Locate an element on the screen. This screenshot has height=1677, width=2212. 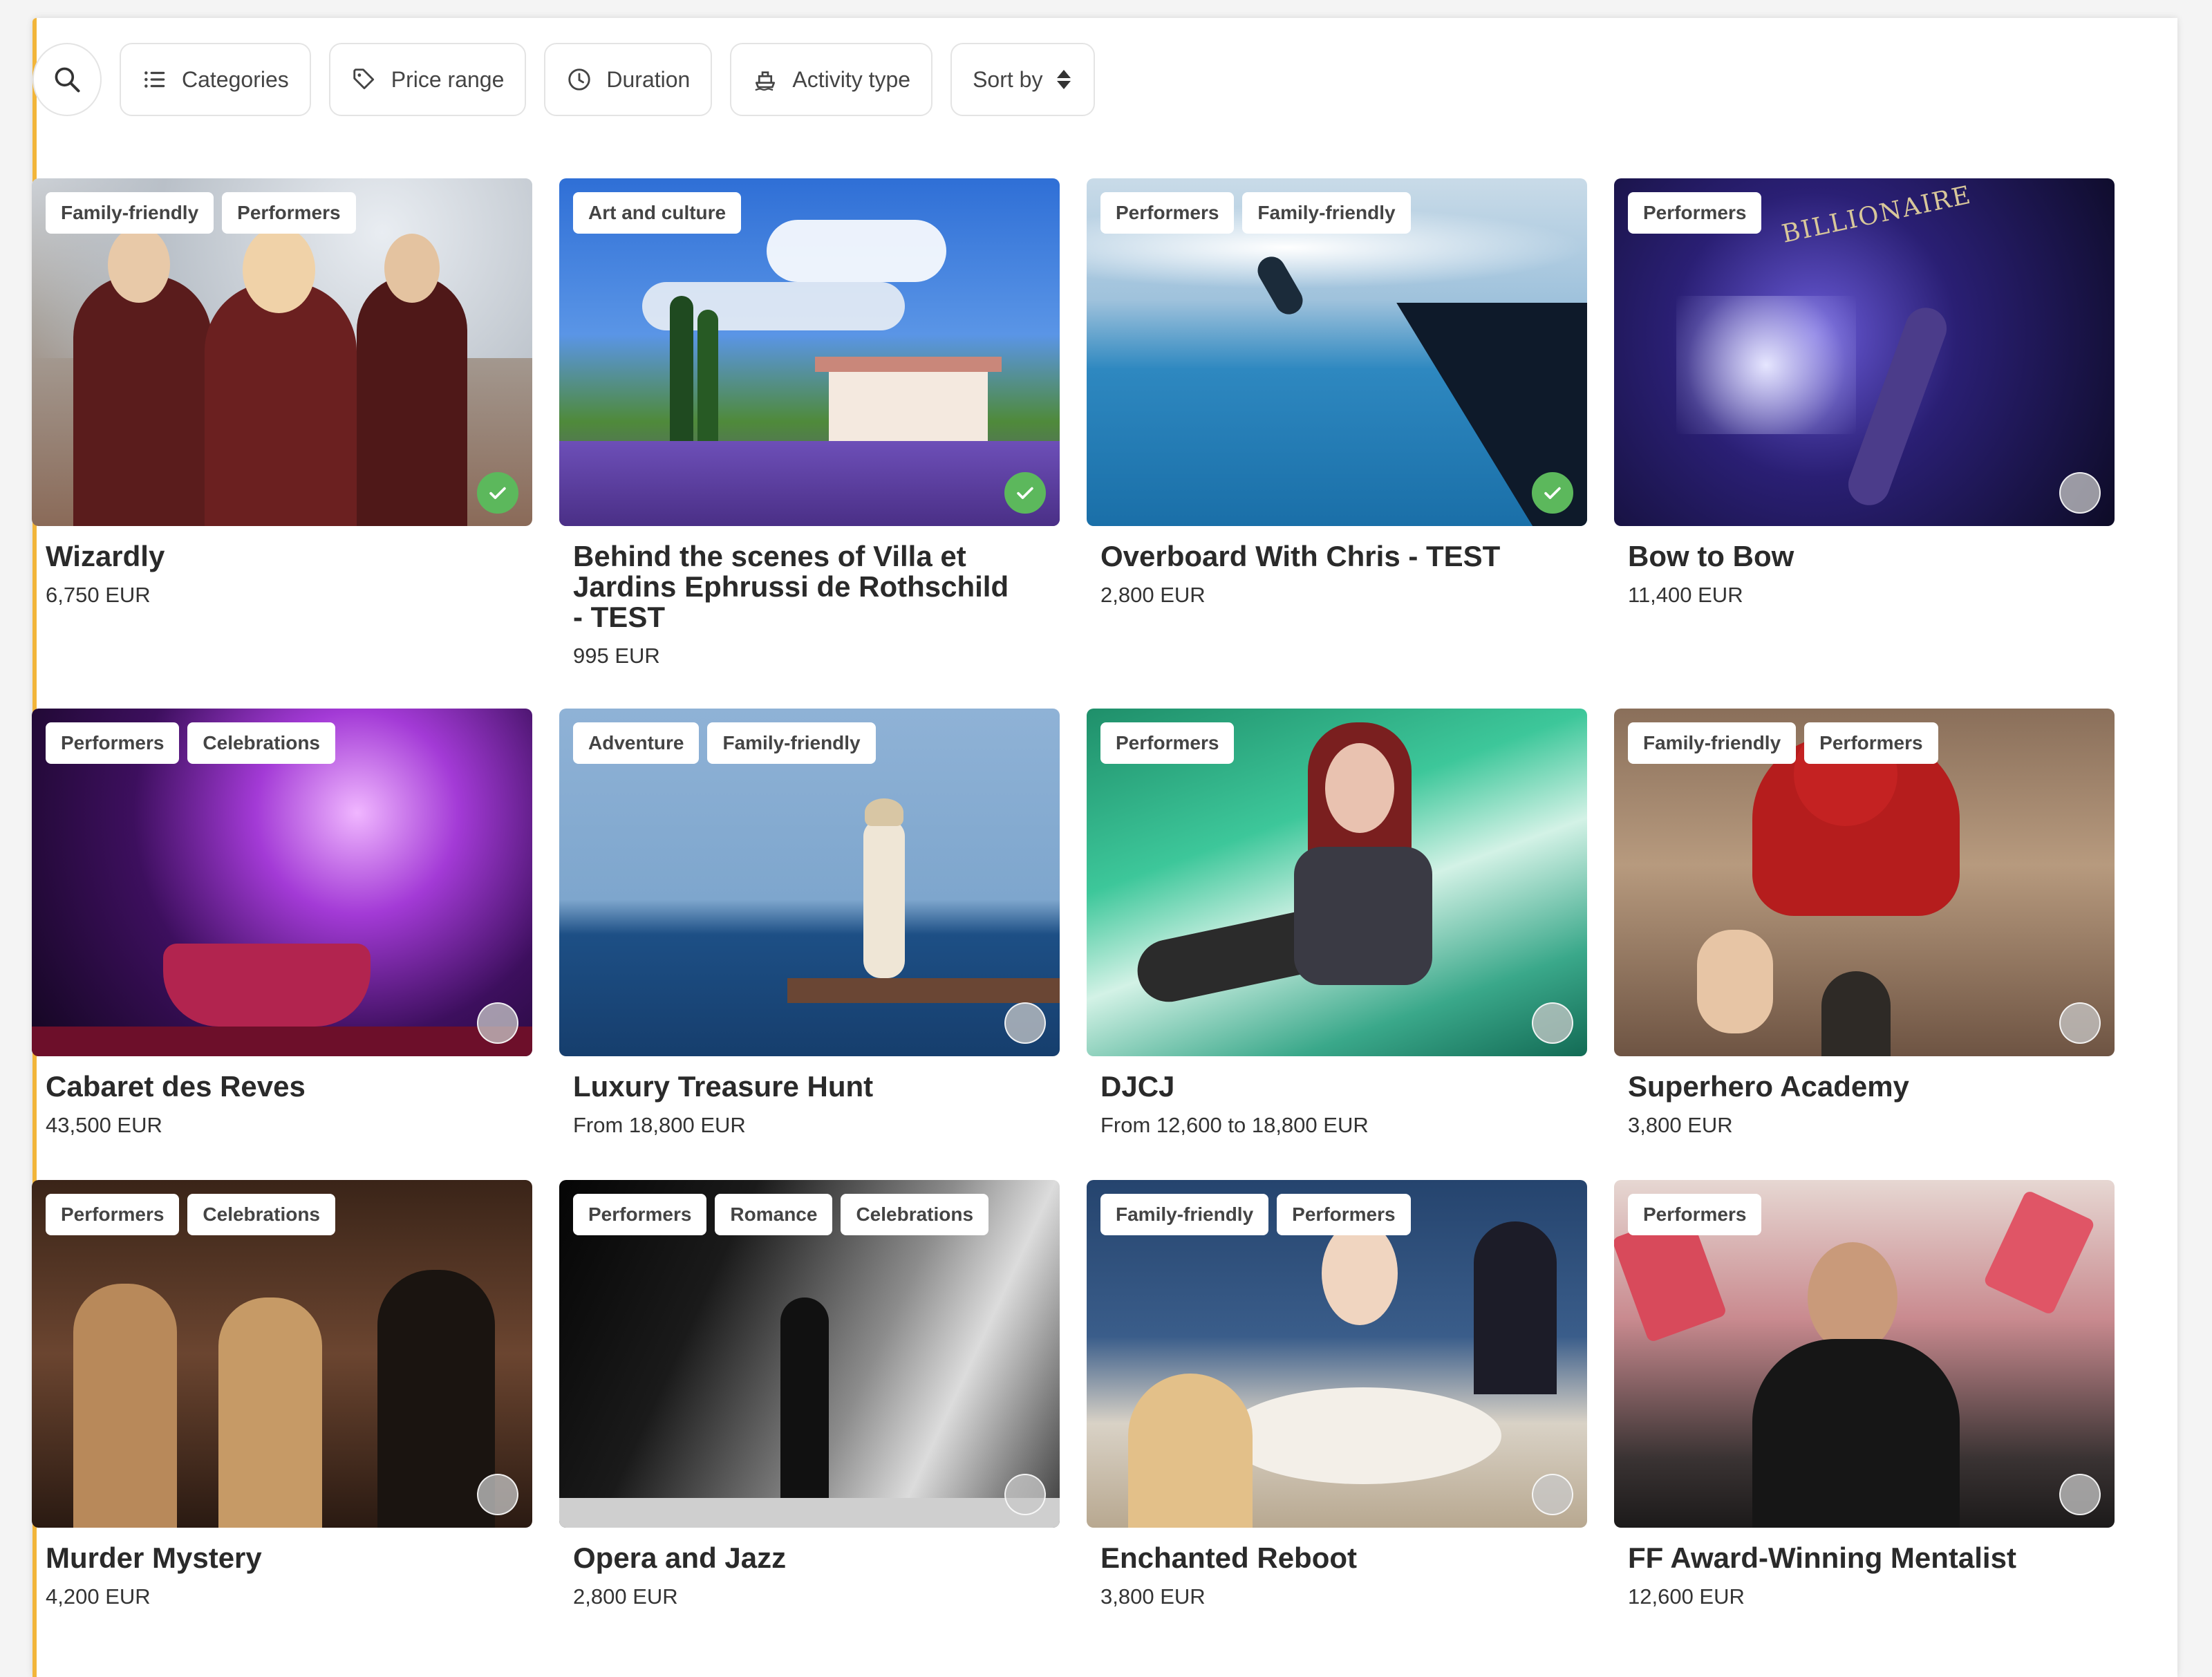
tag-list: Performers Romance Celebrations is located at coordinates (785, 1214).